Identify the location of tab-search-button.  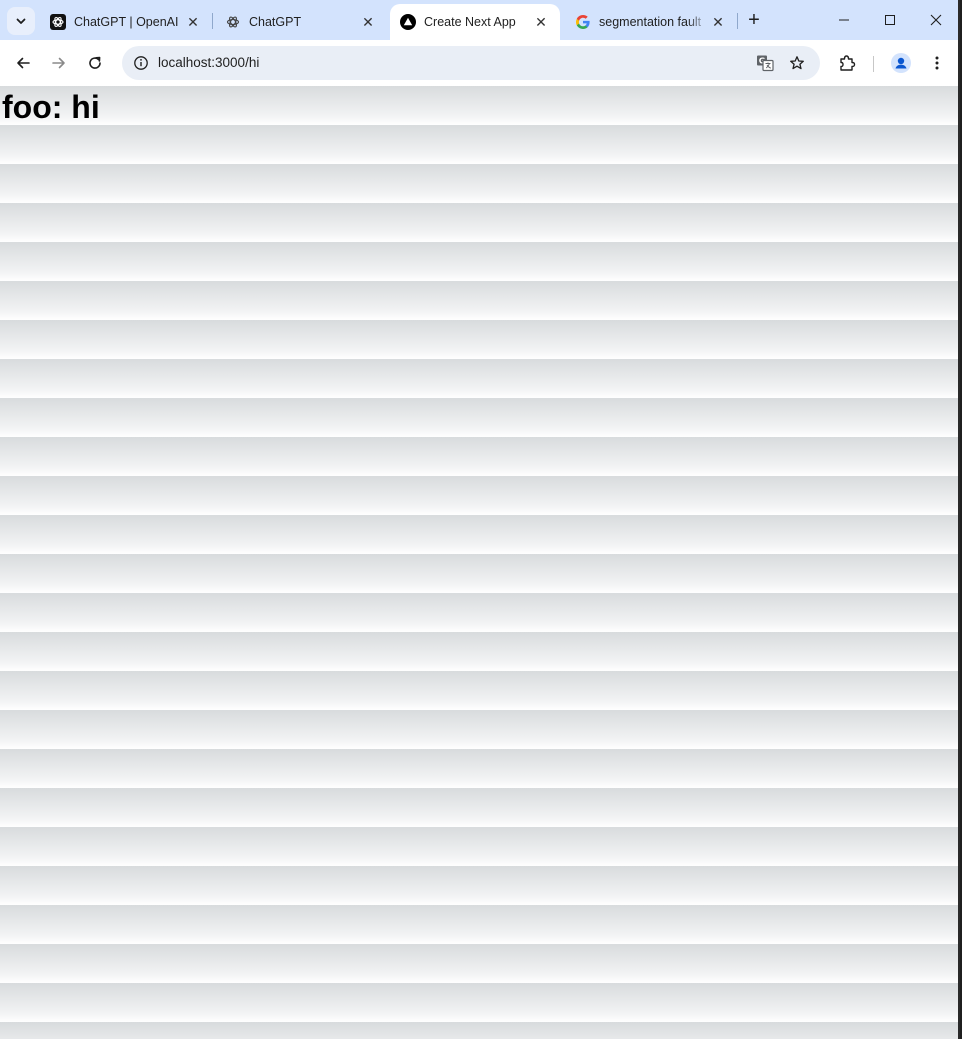
(21, 21).